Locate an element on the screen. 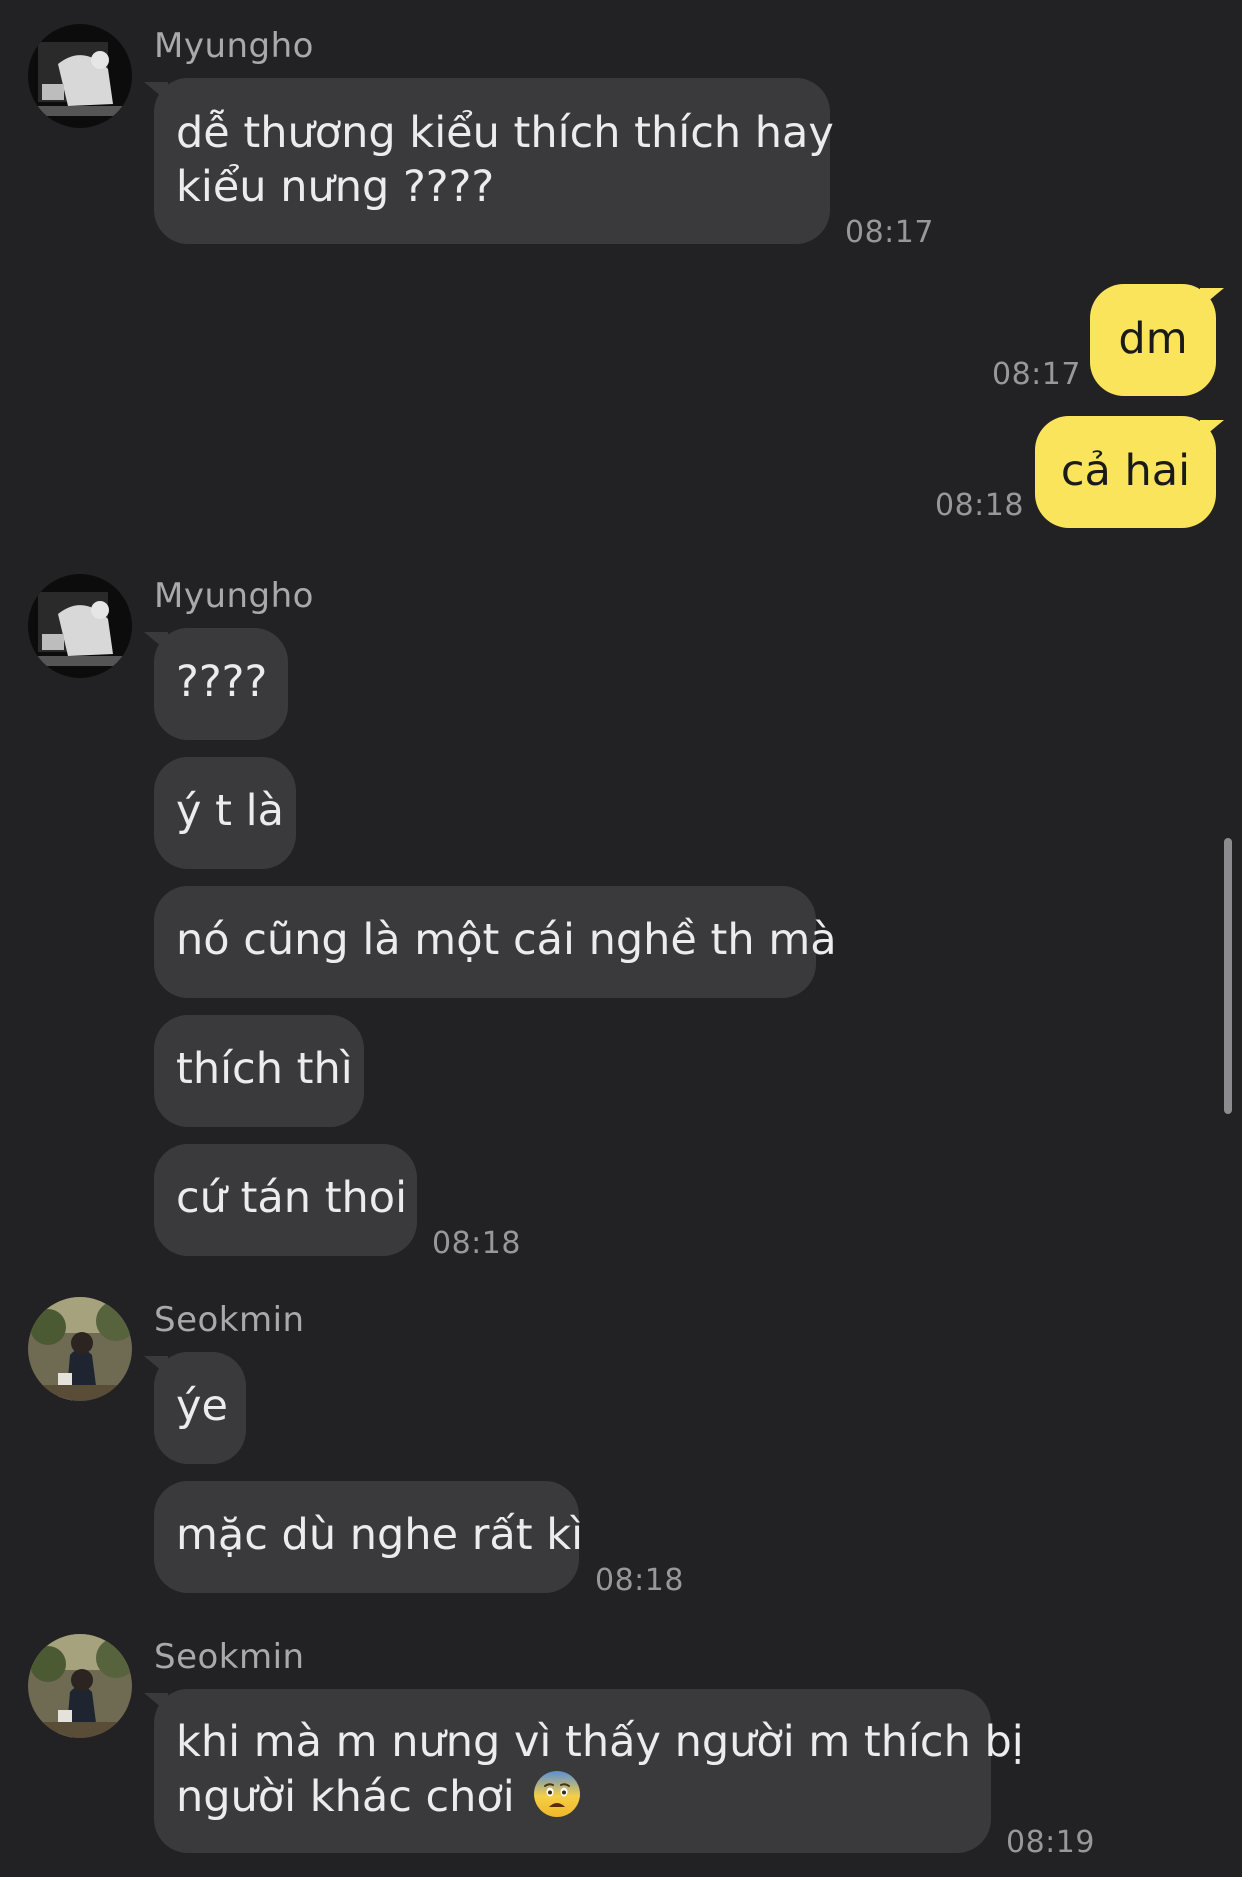  message-timestamp: 08:19 is located at coordinates (1050, 1842).